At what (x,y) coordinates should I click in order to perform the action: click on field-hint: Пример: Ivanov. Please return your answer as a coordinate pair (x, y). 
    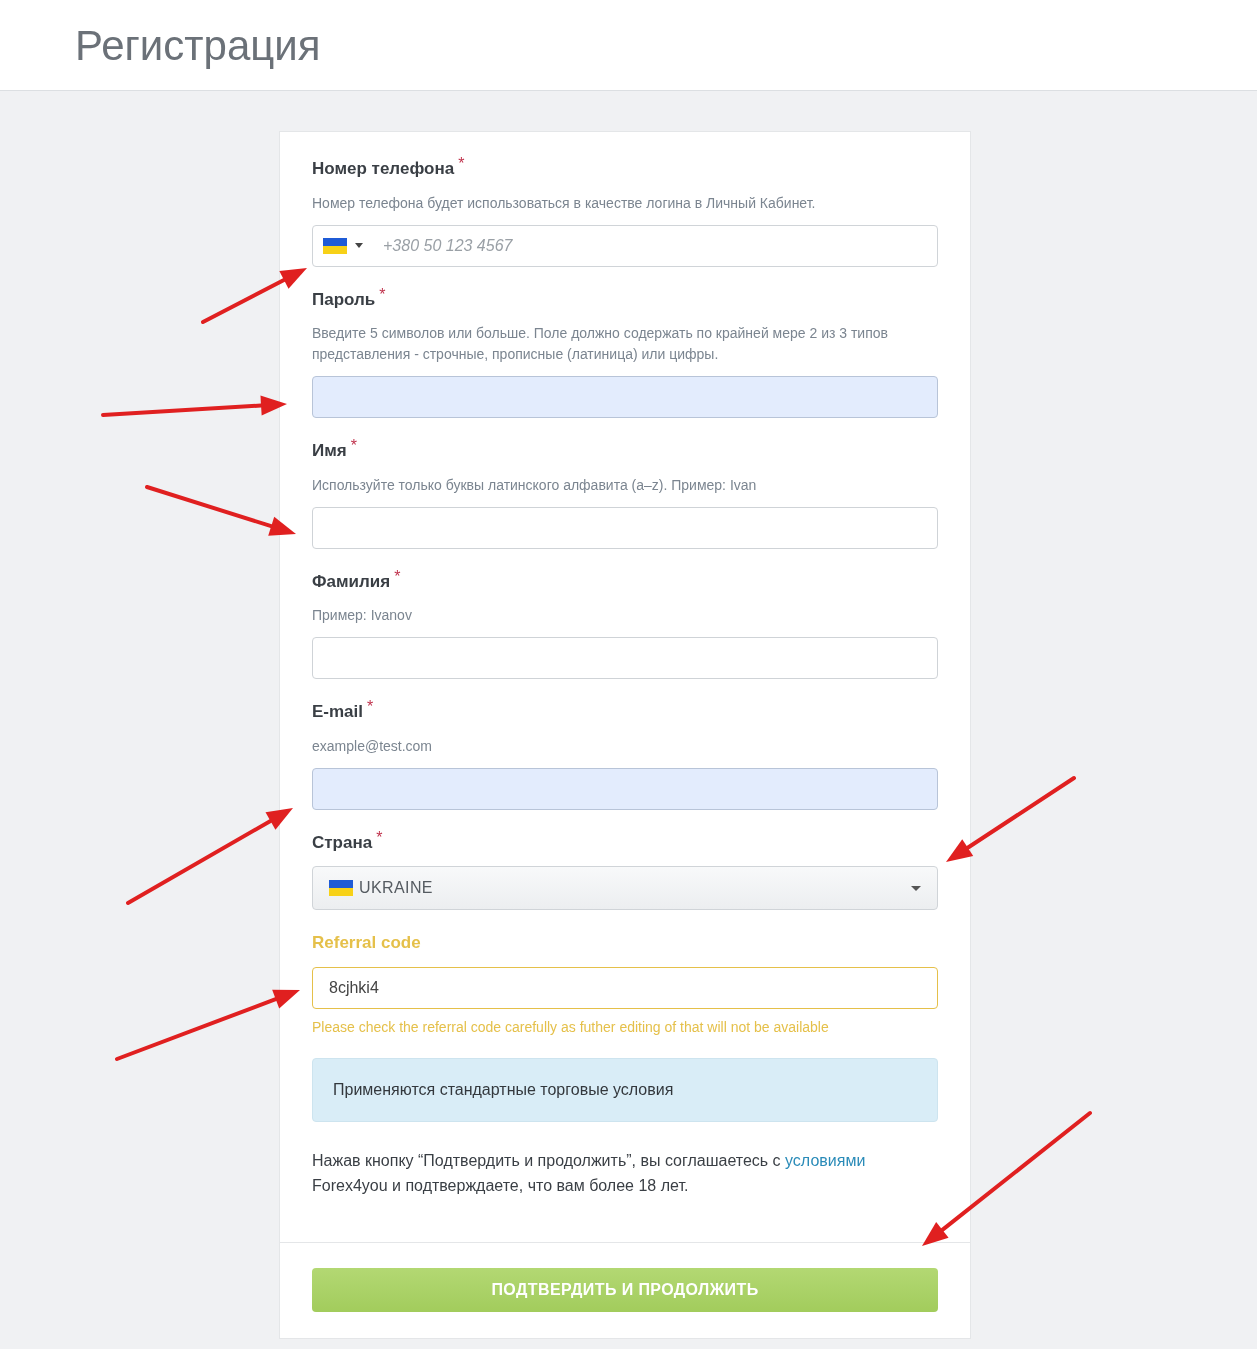
    Looking at the image, I should click on (362, 615).